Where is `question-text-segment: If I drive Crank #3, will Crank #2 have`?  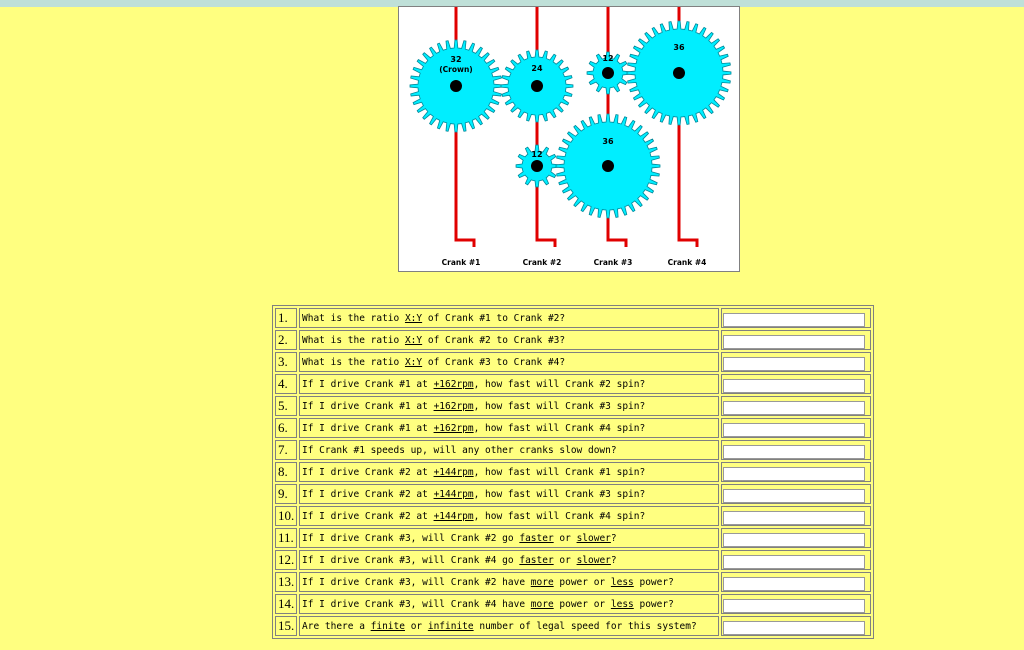 question-text-segment: If I drive Crank #3, will Crank #2 have is located at coordinates (416, 582).